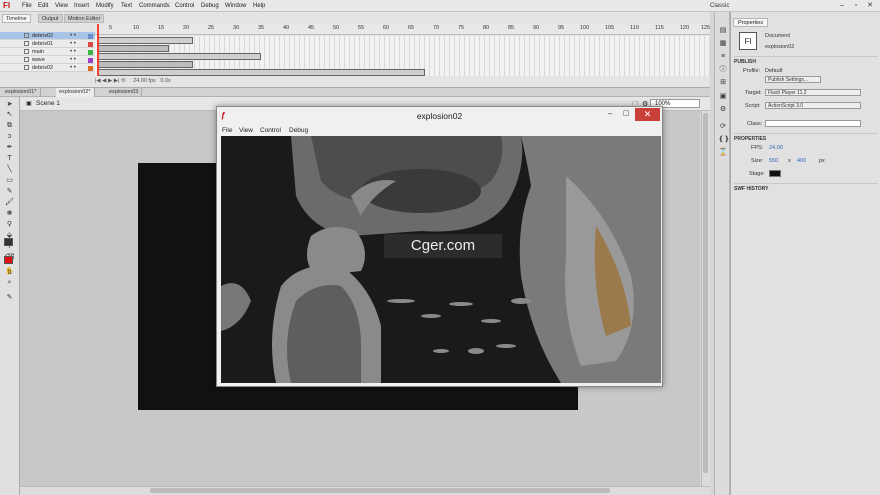 The width and height of the screenshot is (880, 495). Describe the element at coordinates (723, 126) in the screenshot. I see `motion-presets-icon: ⟳` at that location.